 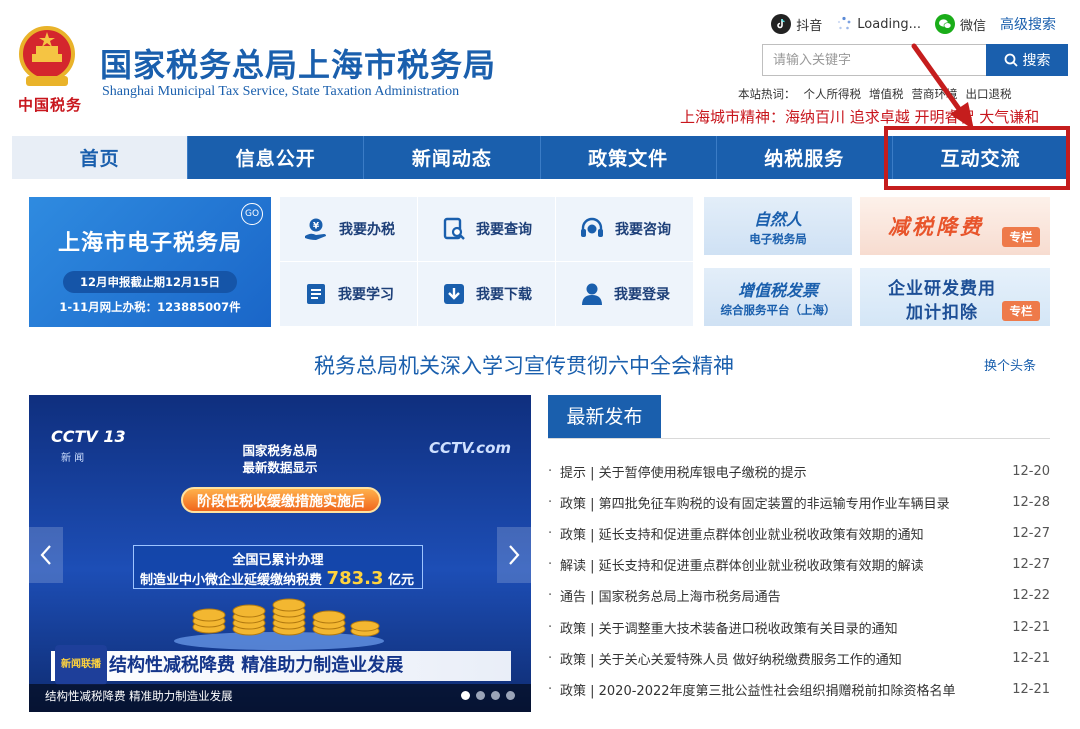 What do you see at coordinates (276, 157) in the screenshot?
I see `nav-item-info-disclosure: 信息公开` at bounding box center [276, 157].